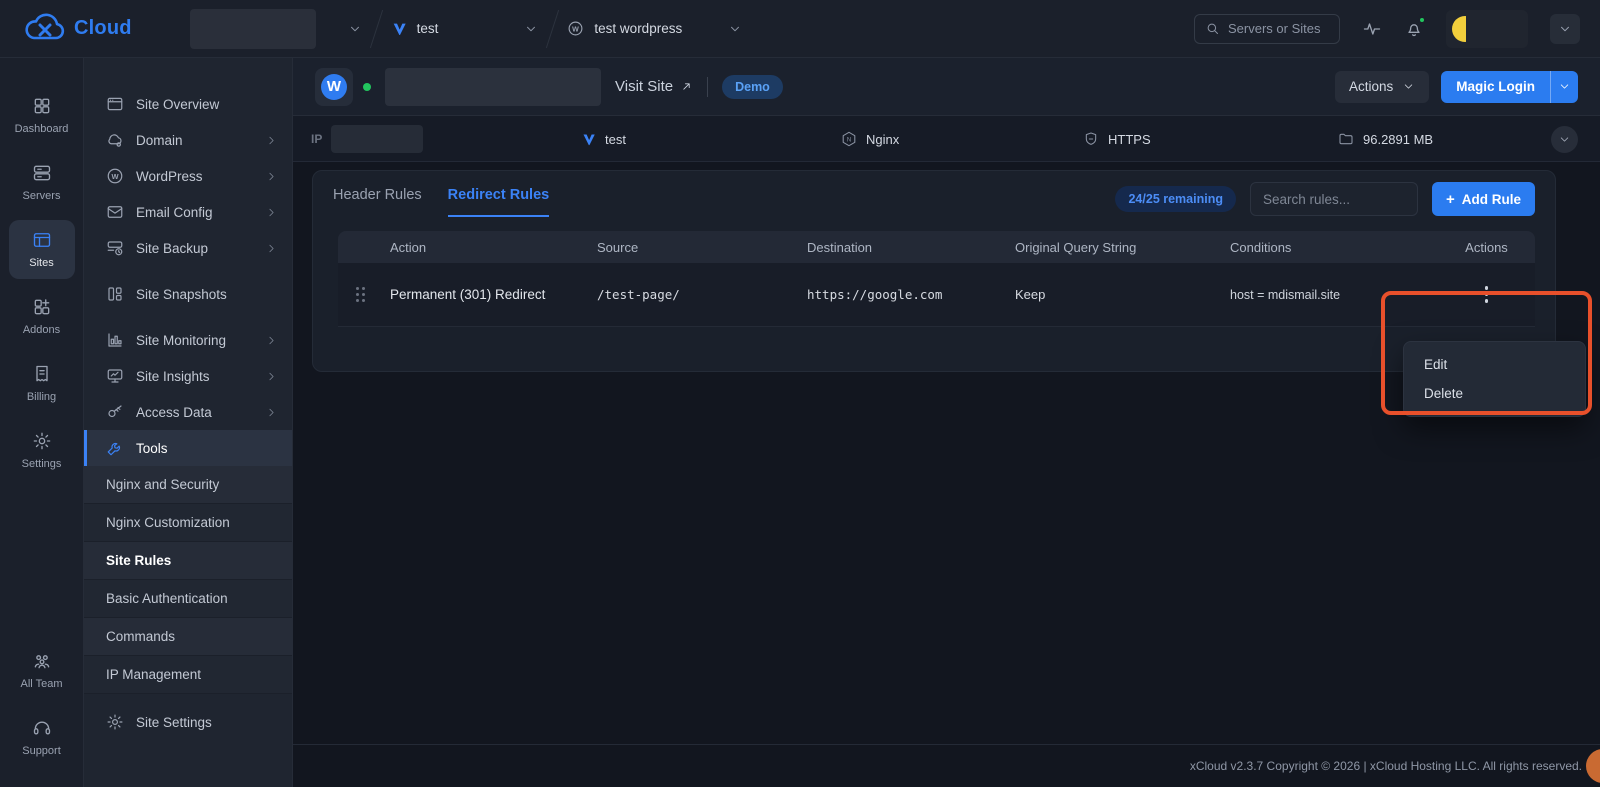  I want to click on tab-header-rules: Header Rules, so click(377, 202).